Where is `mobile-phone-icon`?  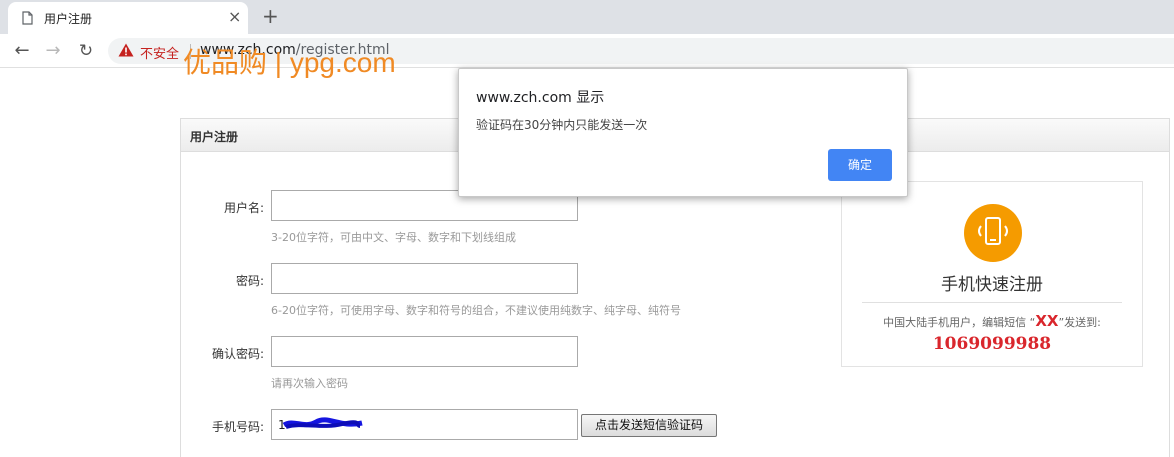
mobile-phone-icon is located at coordinates (993, 233).